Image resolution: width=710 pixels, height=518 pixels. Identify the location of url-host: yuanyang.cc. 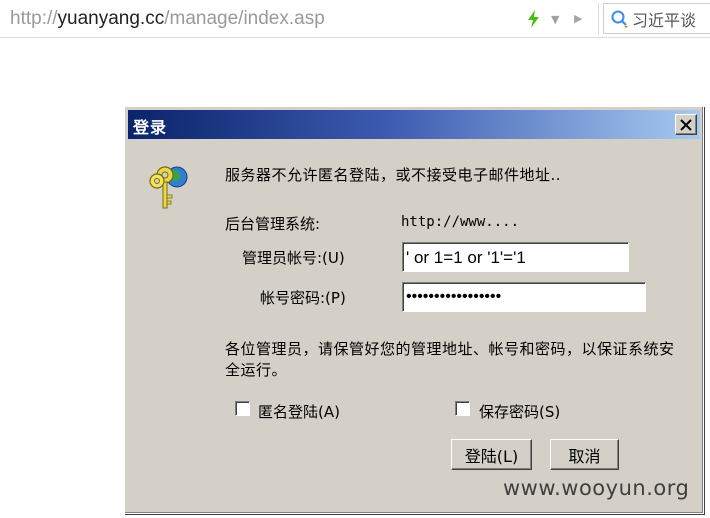
(111, 18).